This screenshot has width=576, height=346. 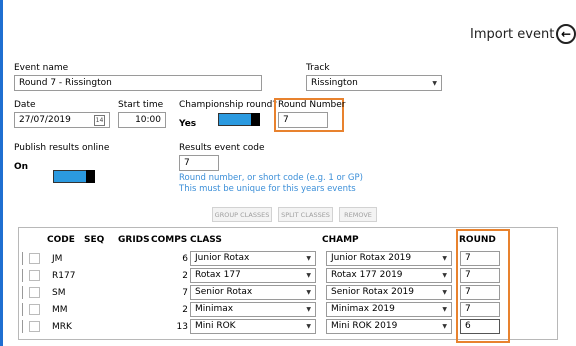 I want to click on date-value: 27/07/2019, so click(x=45, y=119).